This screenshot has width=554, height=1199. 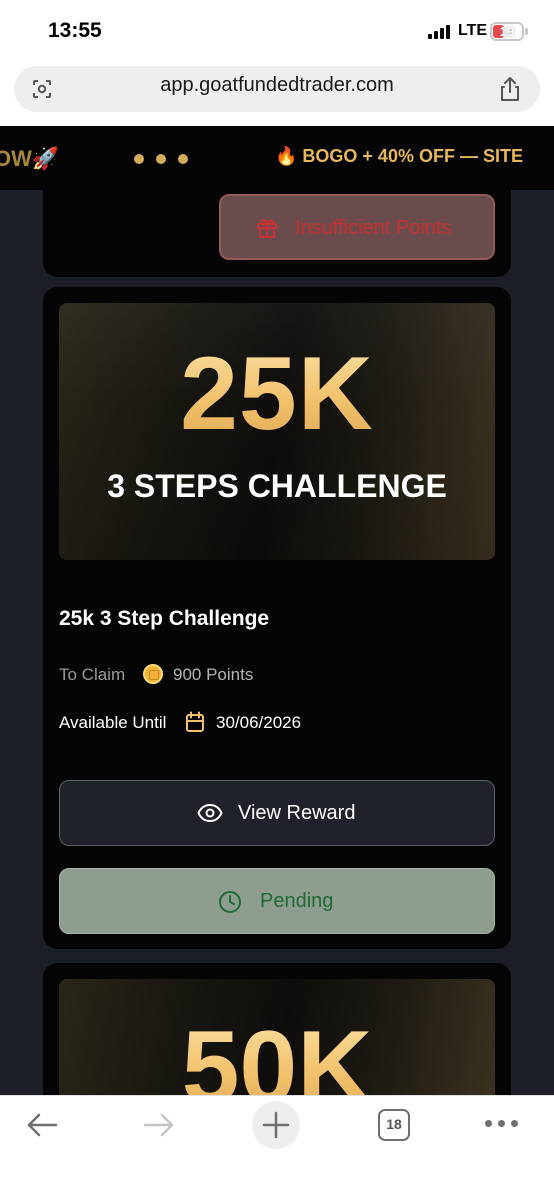 What do you see at coordinates (213, 674) in the screenshot?
I see `claim-value: 900 Points` at bounding box center [213, 674].